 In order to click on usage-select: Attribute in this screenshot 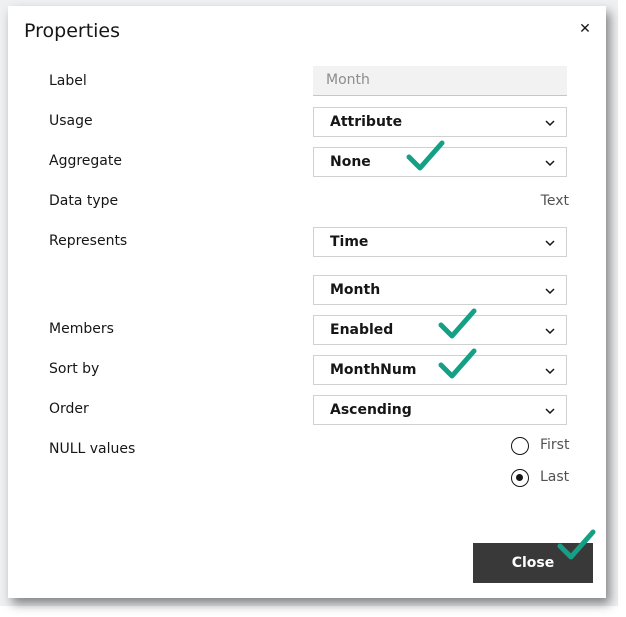, I will do `click(440, 122)`.